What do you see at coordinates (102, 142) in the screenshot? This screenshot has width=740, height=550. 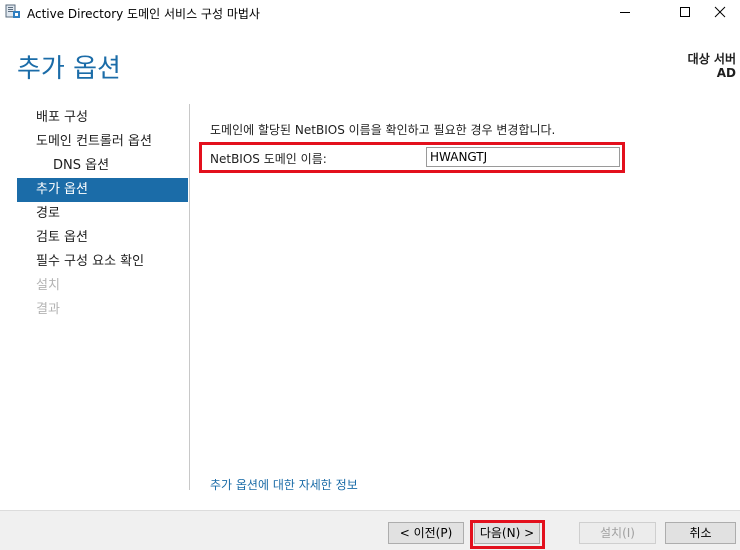 I see `nav-item-dc-options: 도메인 컨트롤러 옵션` at bounding box center [102, 142].